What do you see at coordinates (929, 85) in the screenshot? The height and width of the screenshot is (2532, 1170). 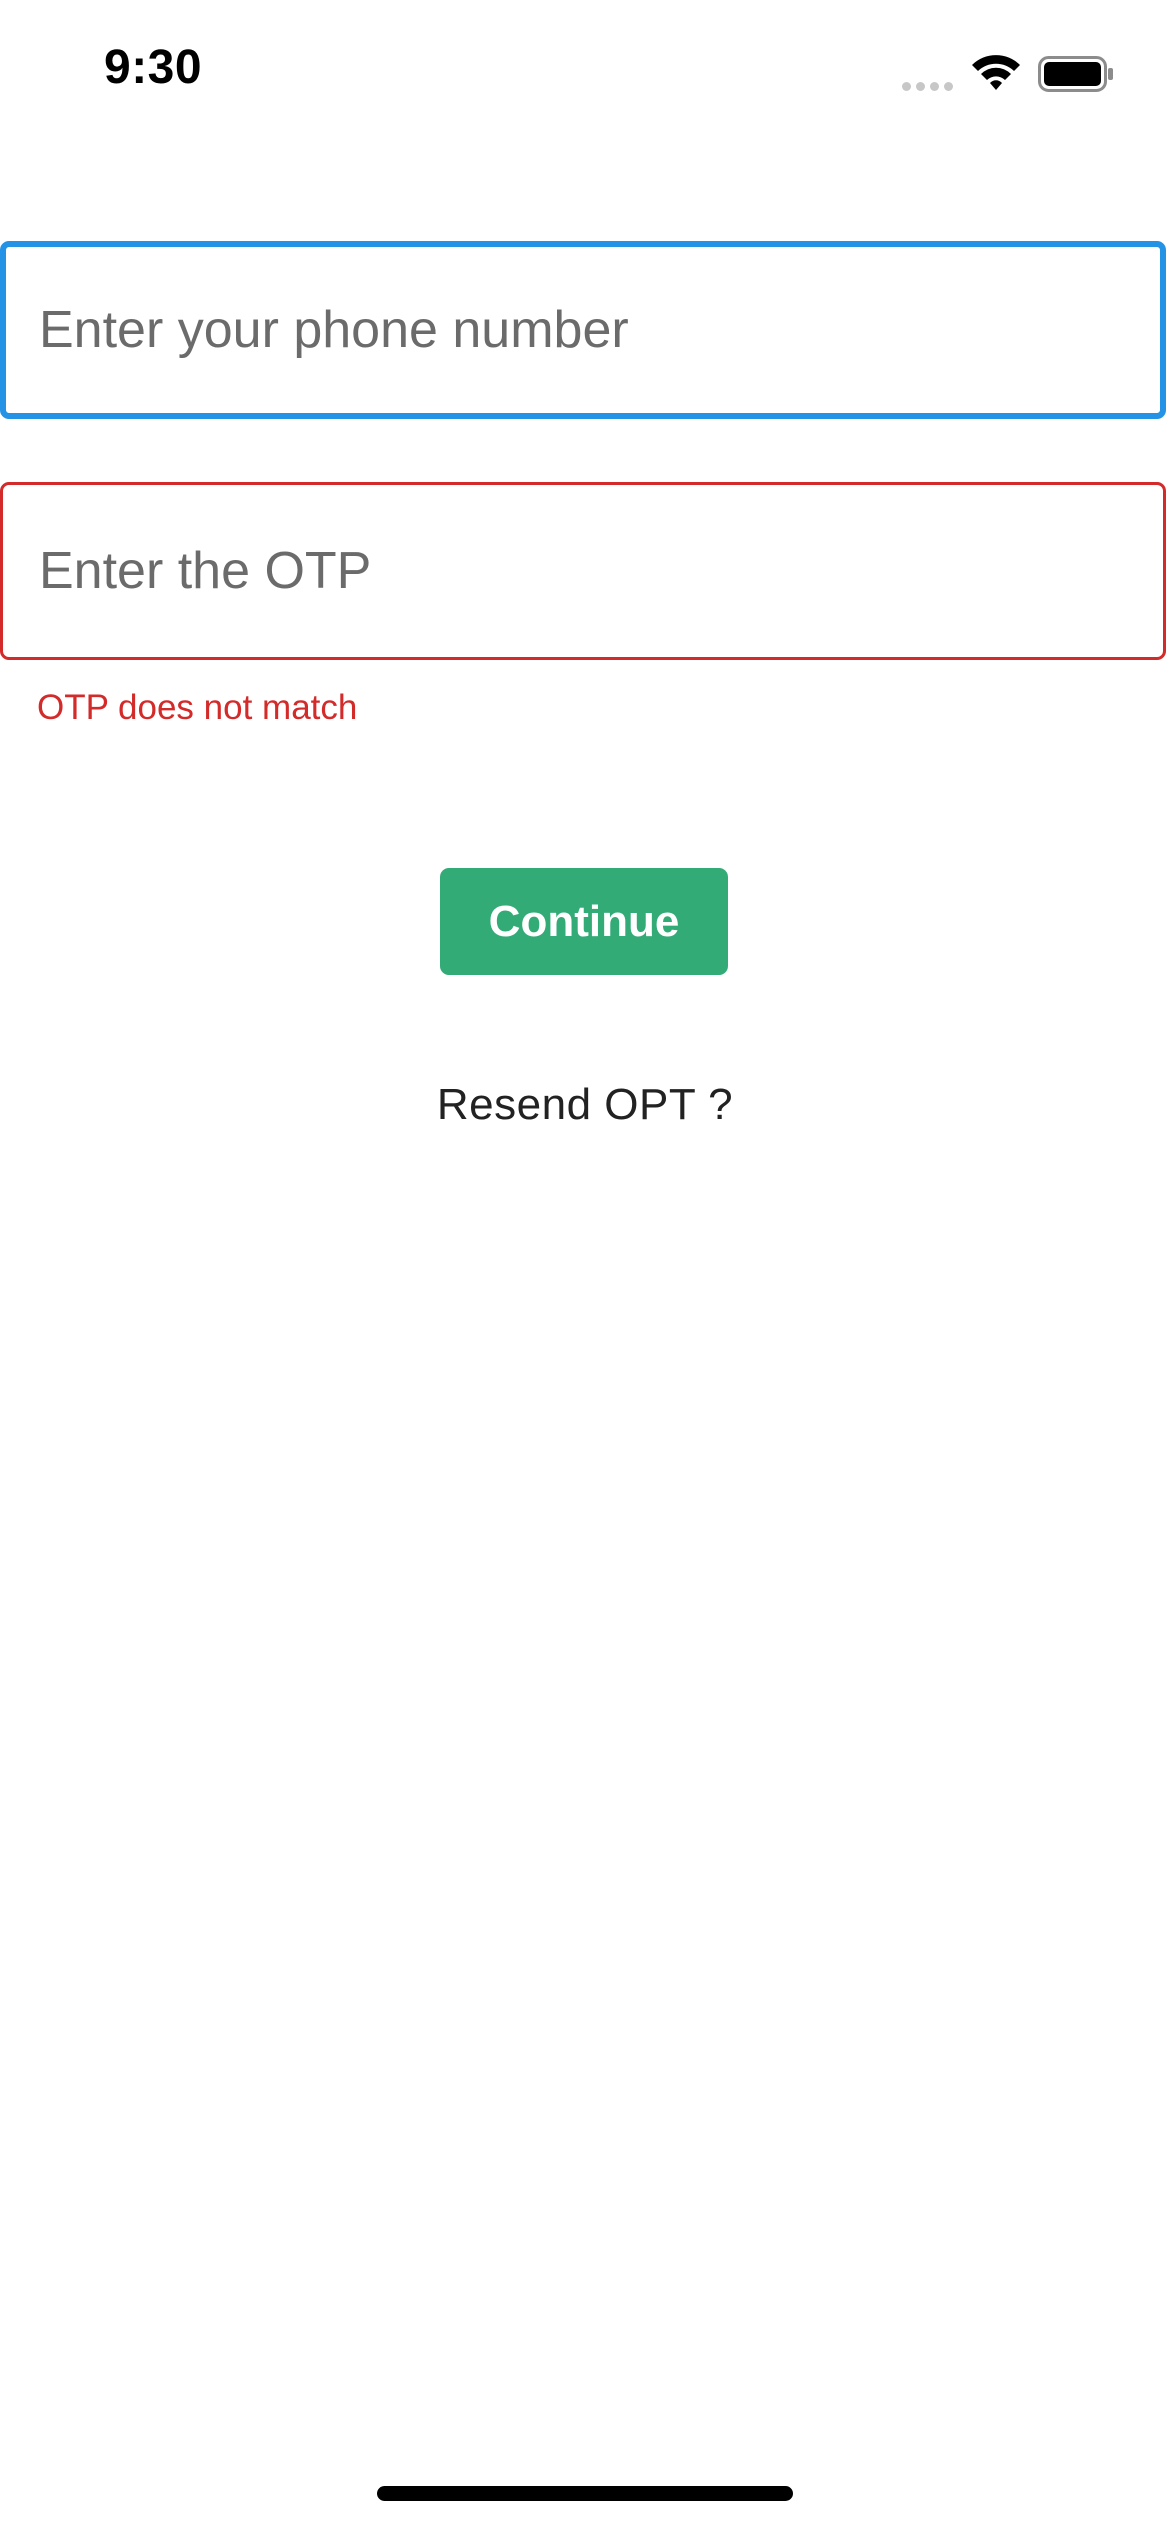 I see `signal-icon` at bounding box center [929, 85].